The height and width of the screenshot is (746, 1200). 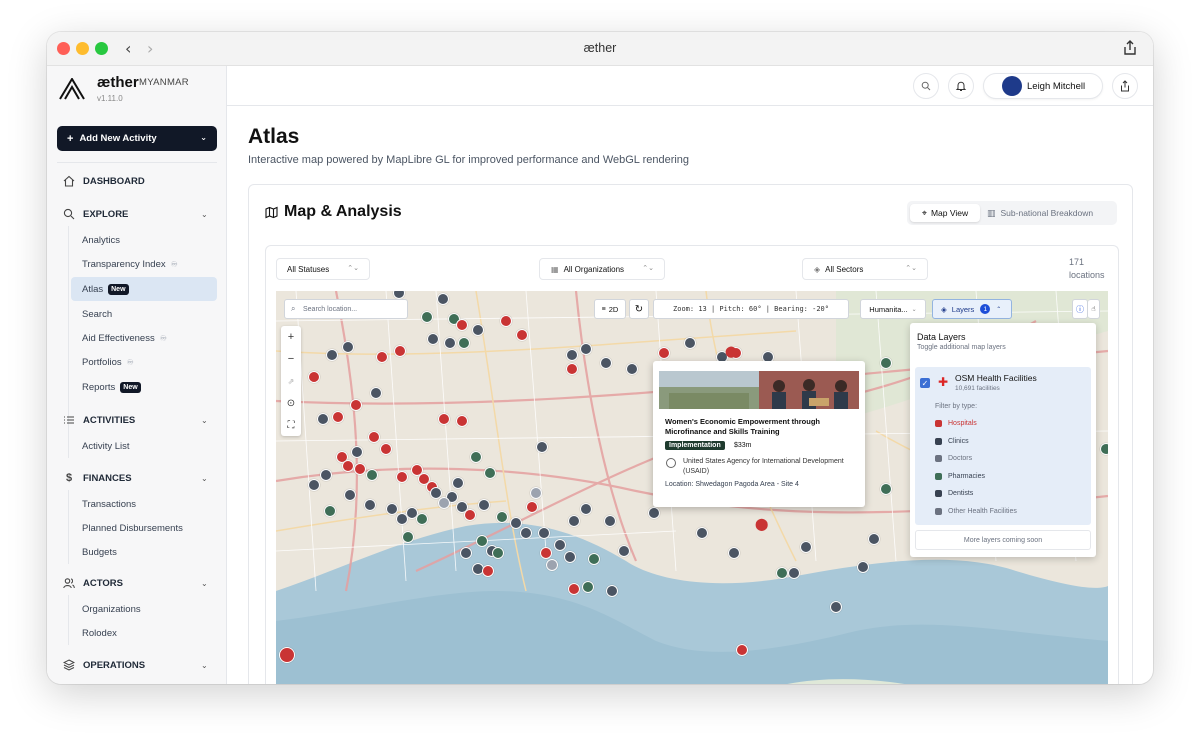 What do you see at coordinates (956, 423) in the screenshot?
I see `filter-type-hospitals: Hospitals` at bounding box center [956, 423].